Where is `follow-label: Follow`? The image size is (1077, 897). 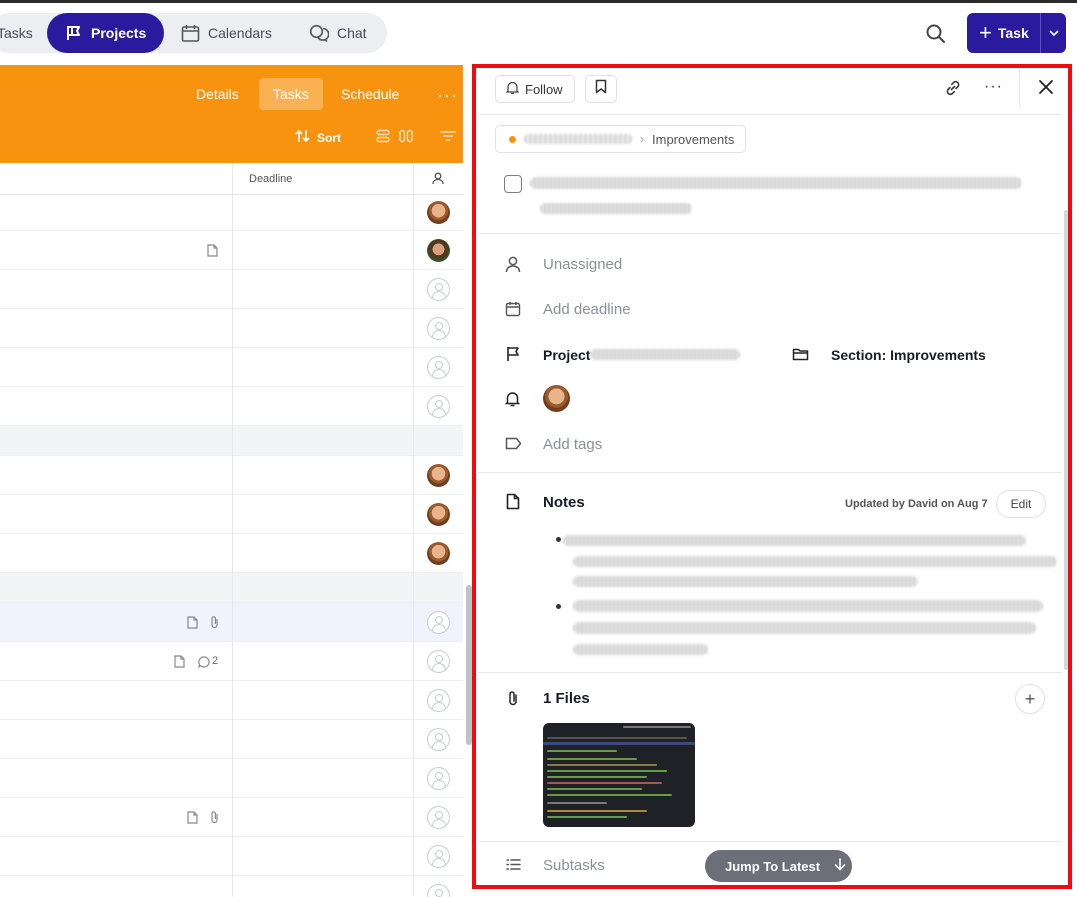
follow-label: Follow is located at coordinates (544, 89).